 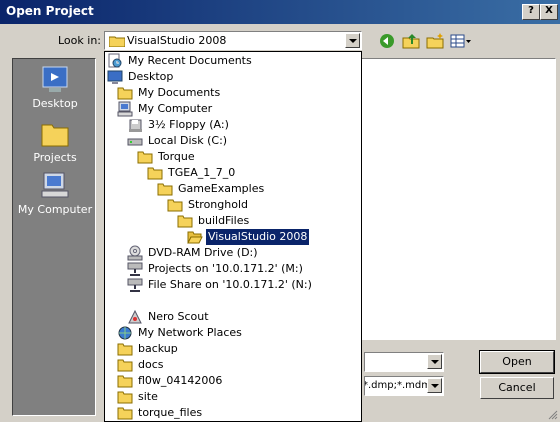 I want to click on dropdown-item-label: Torque, so click(x=176, y=156).